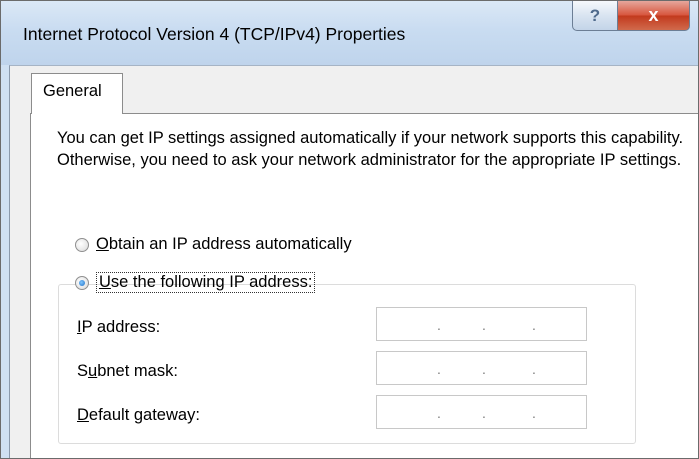  I want to click on help-icon: ?, so click(595, 15).